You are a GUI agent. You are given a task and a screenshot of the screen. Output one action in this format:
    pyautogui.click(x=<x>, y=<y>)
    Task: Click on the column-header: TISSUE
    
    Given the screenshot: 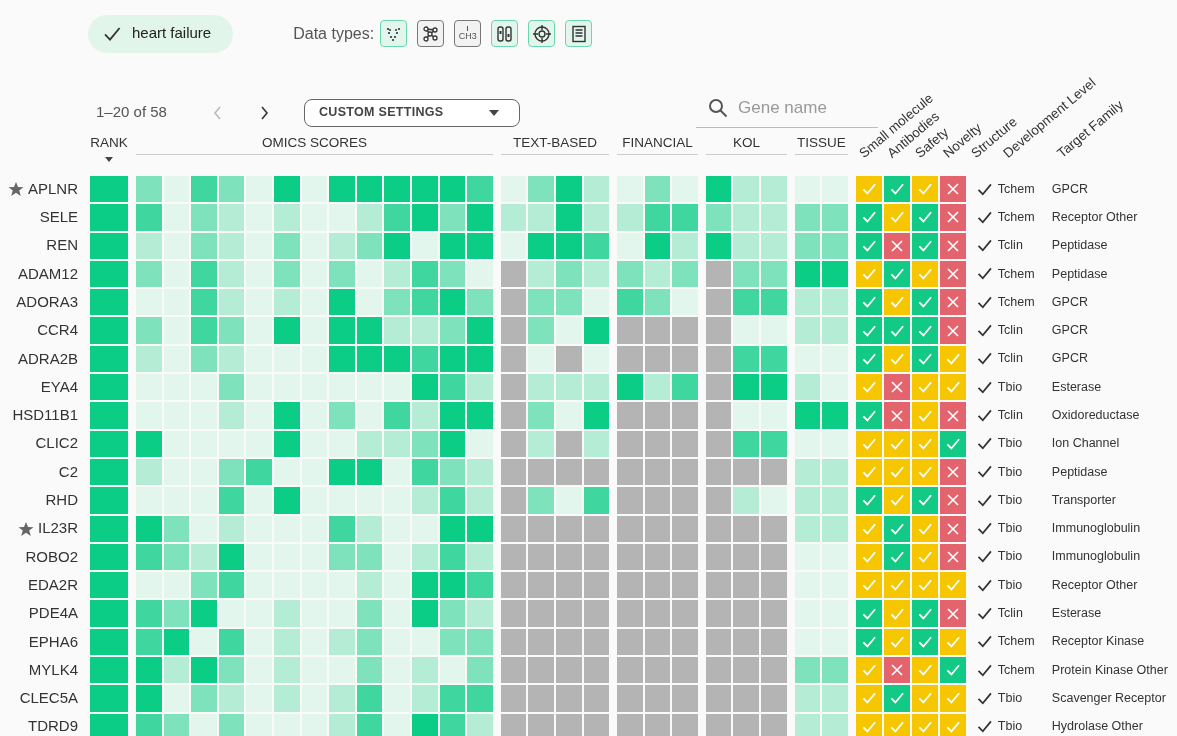 What is the action you would take?
    pyautogui.click(x=821, y=145)
    